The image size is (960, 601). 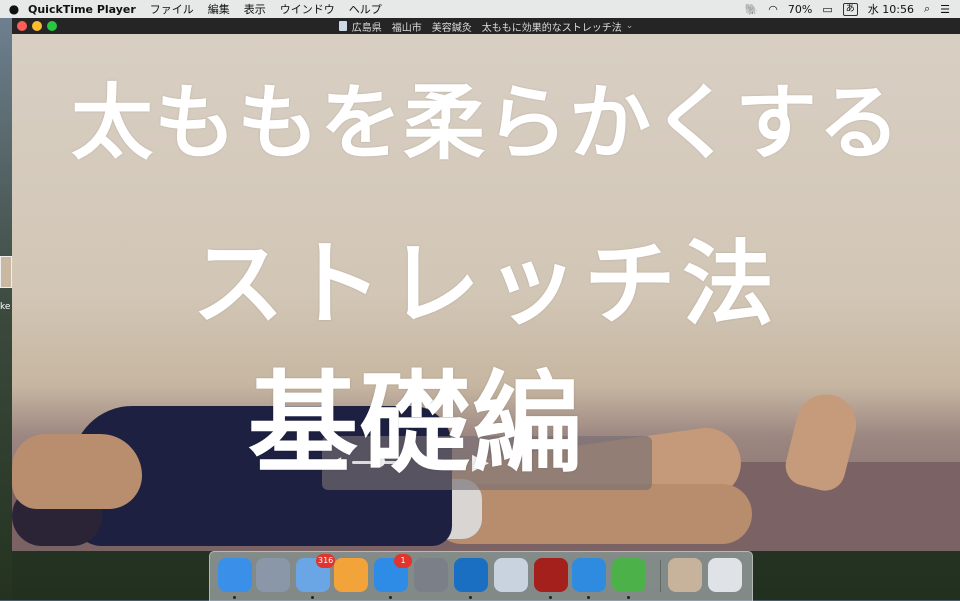 What do you see at coordinates (827, 9) in the screenshot?
I see `battery-icon: ▭` at bounding box center [827, 9].